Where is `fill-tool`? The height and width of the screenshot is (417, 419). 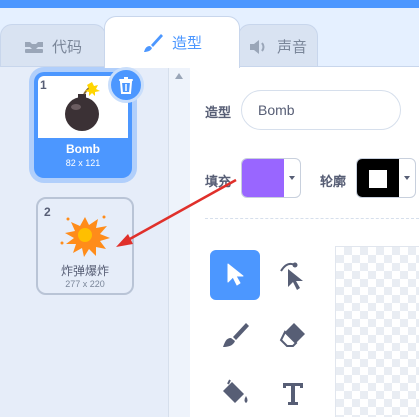 fill-tool is located at coordinates (235, 392).